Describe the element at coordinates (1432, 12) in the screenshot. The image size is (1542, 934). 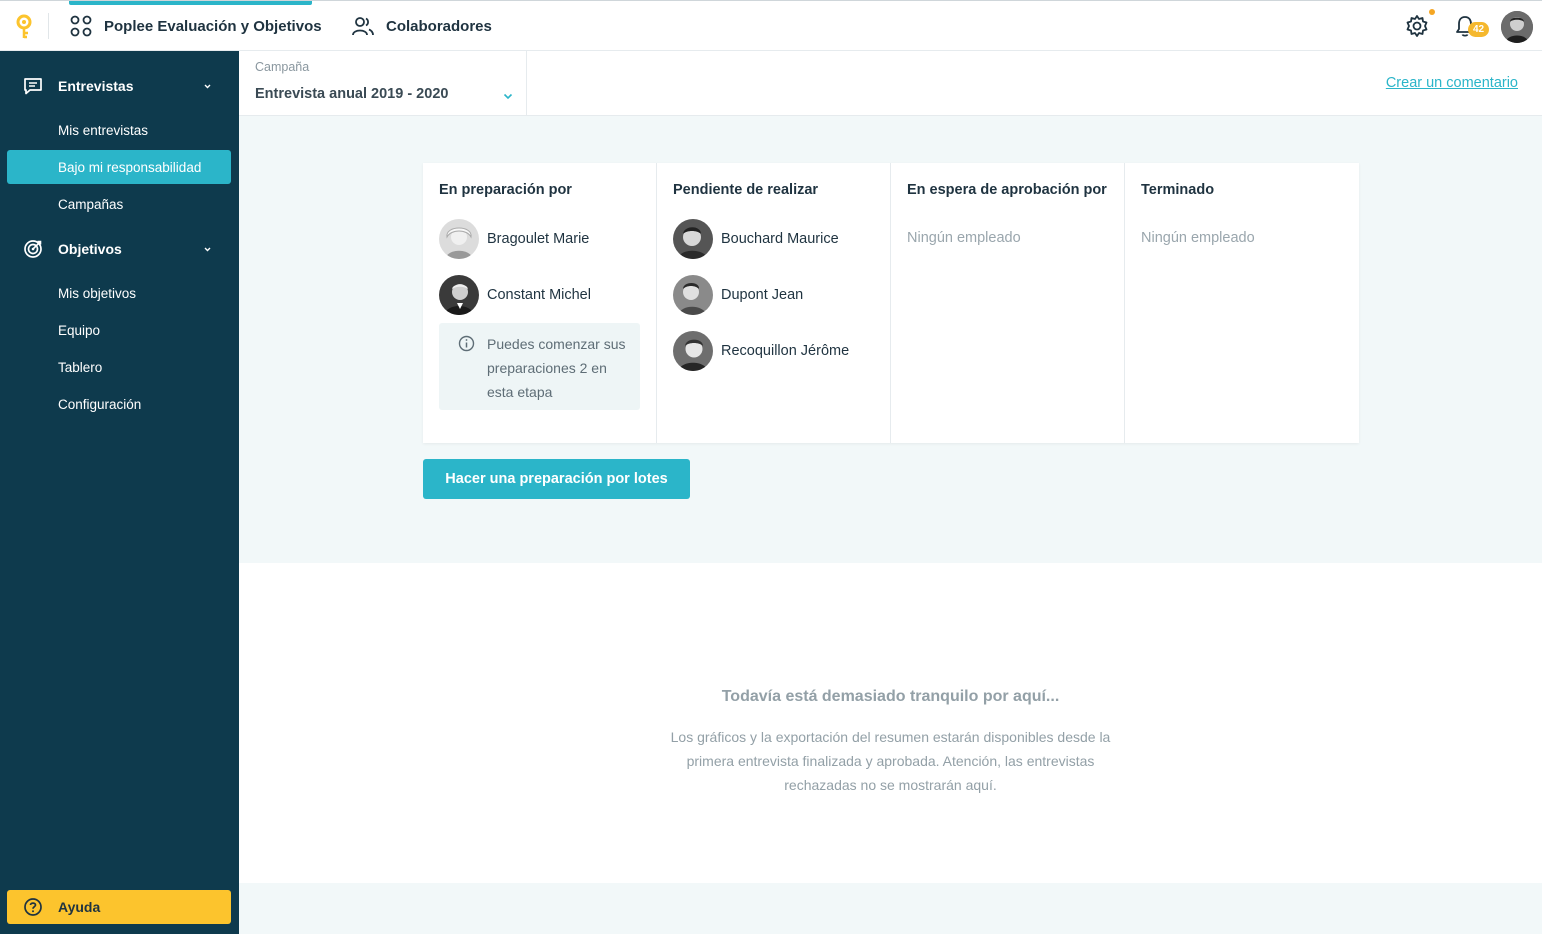
I see `settings-alert-dot` at that location.